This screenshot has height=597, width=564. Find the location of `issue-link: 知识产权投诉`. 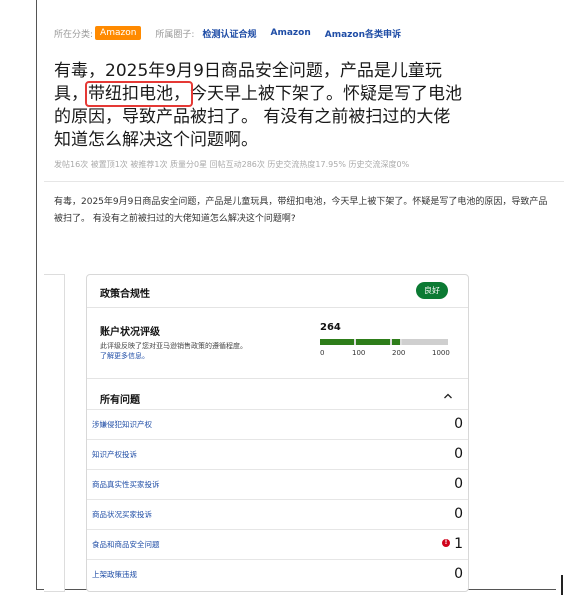

issue-link: 知识产权投诉 is located at coordinates (114, 454).